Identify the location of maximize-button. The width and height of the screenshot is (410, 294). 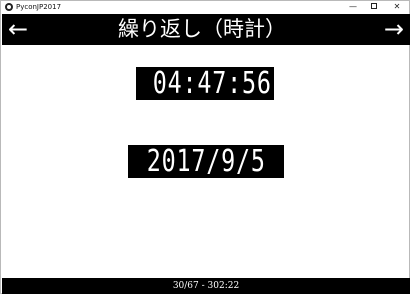
(374, 7).